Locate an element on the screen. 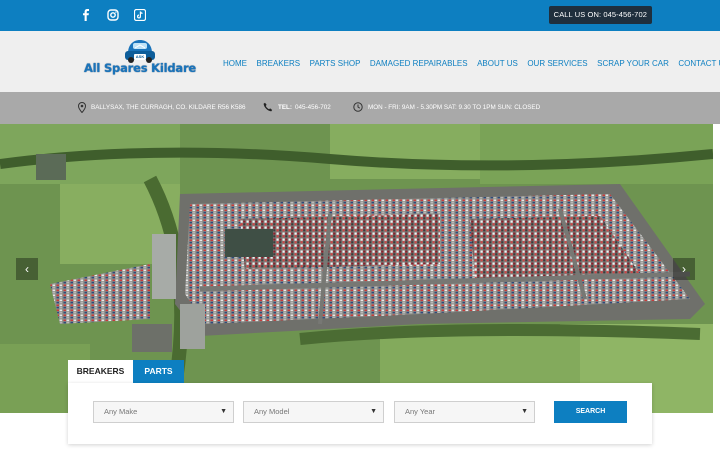  nav-home: HOME is located at coordinates (235, 63).